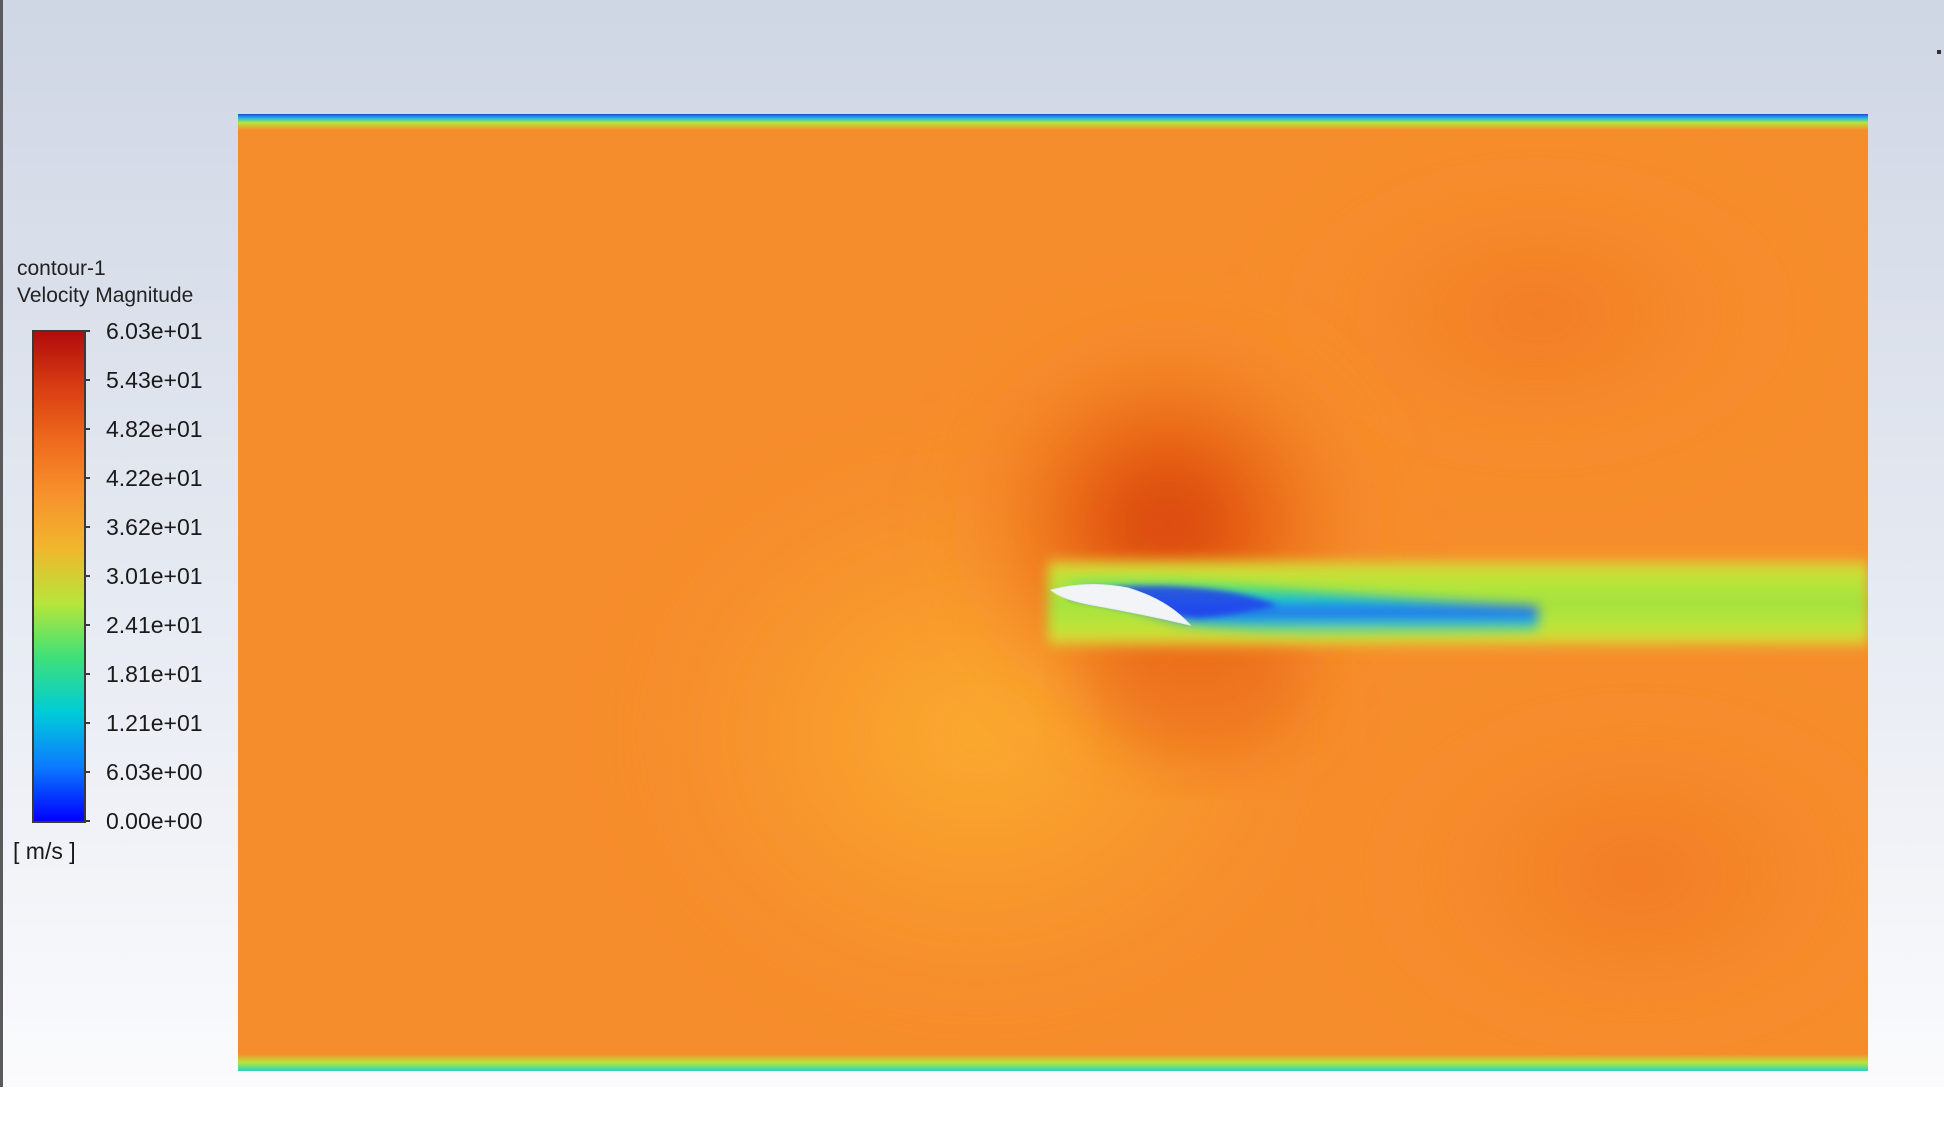  I want to click on legend-tick-label: 6.03e+00, so click(154, 772).